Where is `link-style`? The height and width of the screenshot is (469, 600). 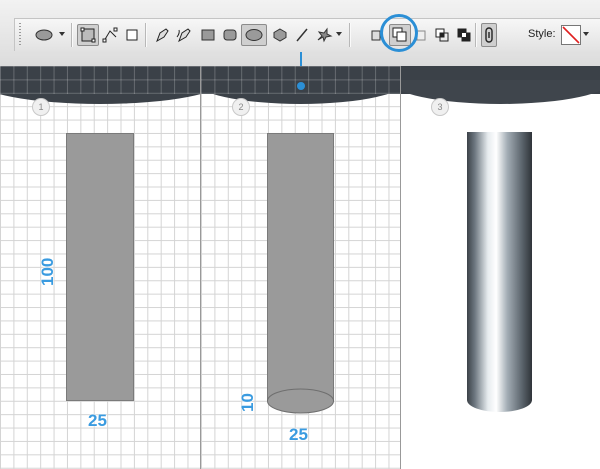
link-style is located at coordinates (489, 35).